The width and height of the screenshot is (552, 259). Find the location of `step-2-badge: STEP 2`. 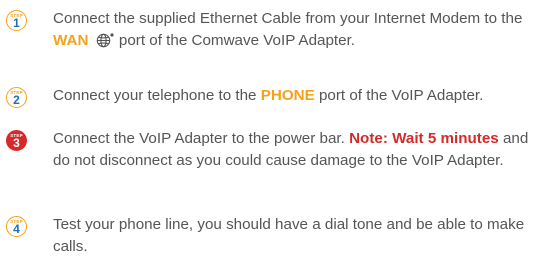

step-2-badge: STEP 2 is located at coordinates (16, 97).